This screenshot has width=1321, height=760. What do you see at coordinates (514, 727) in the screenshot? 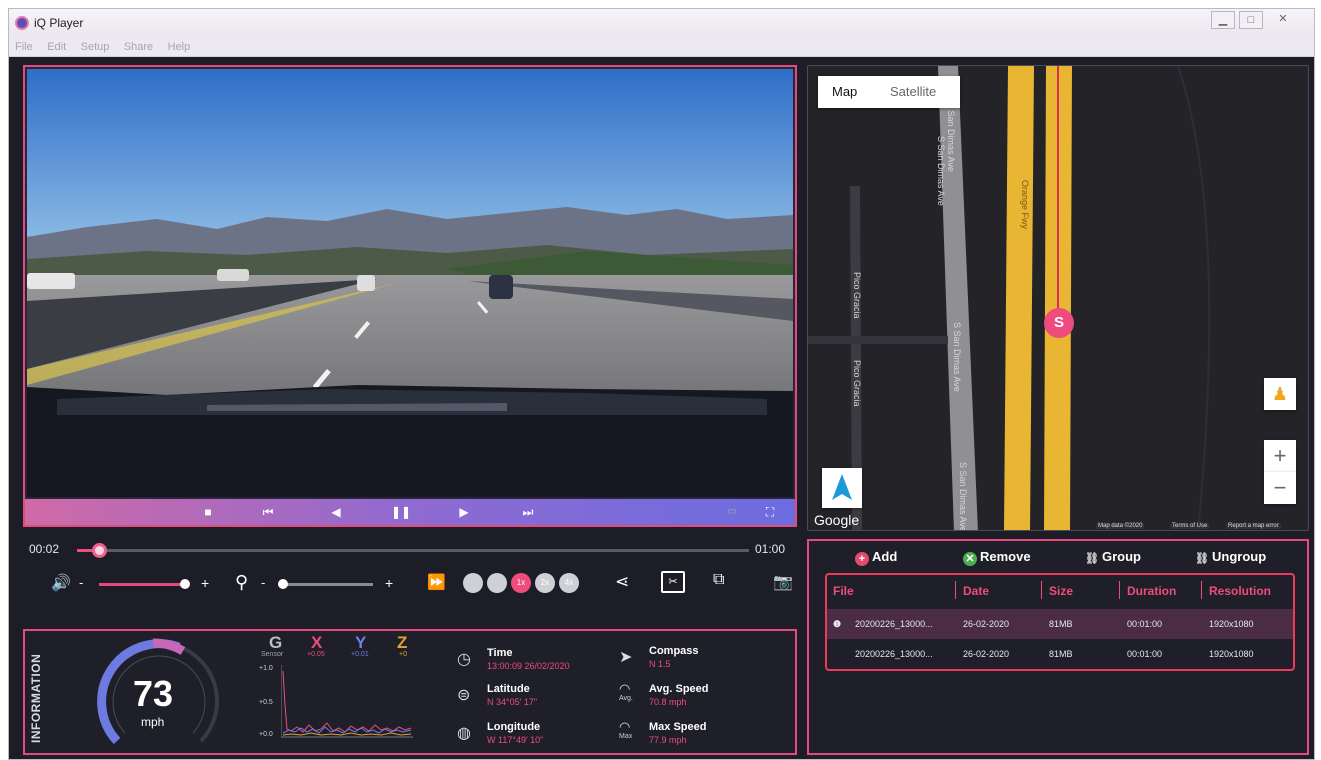
I see `longitude-label: Longitude` at bounding box center [514, 727].